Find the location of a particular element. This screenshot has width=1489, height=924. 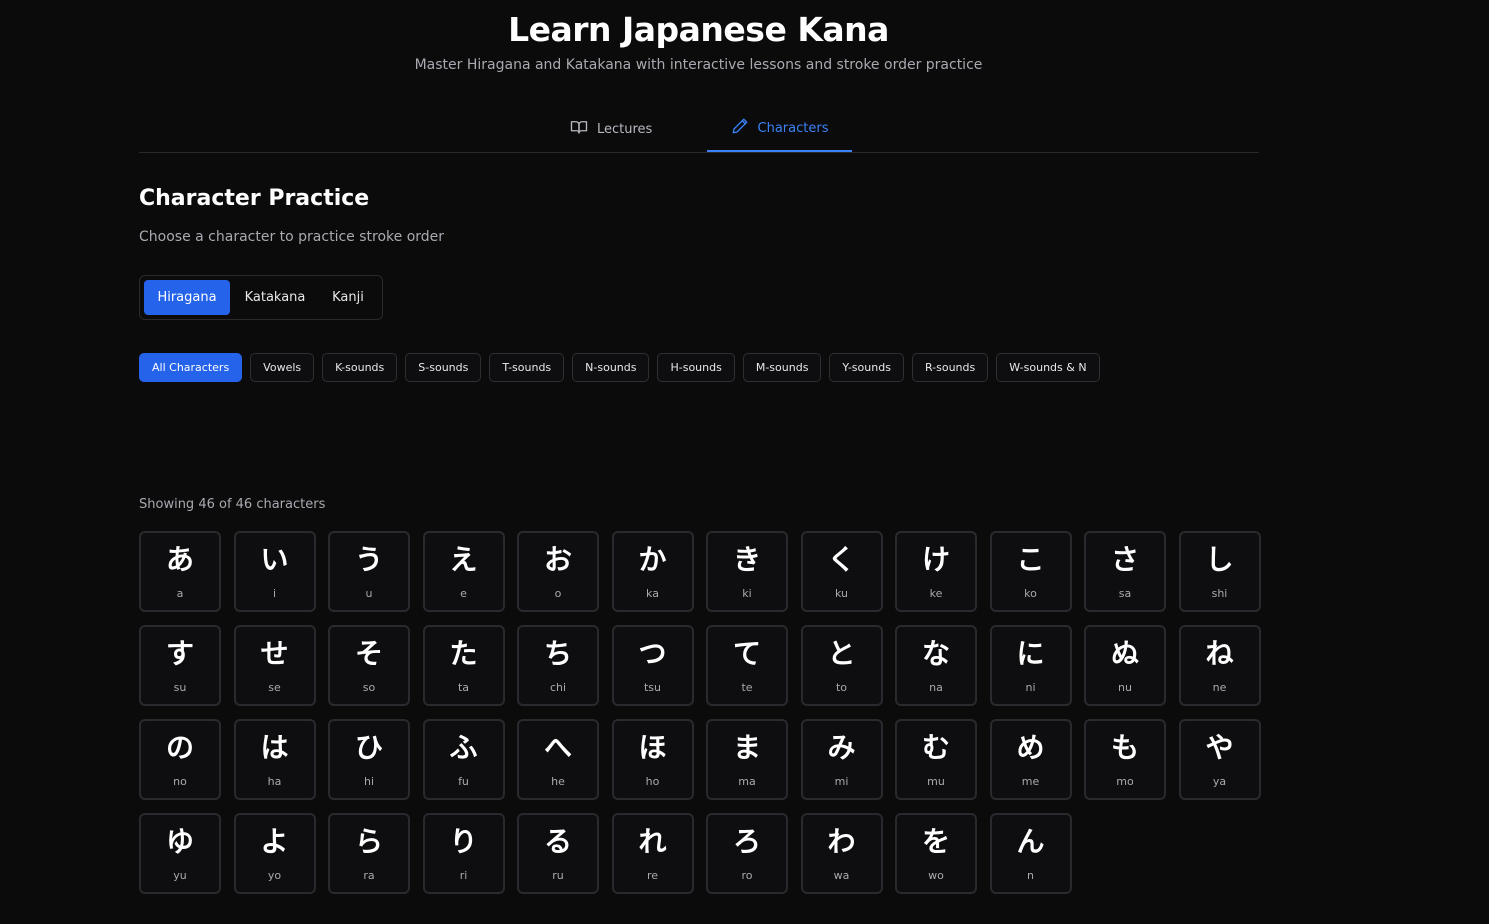

character-card: よ yo is located at coordinates (274, 853).